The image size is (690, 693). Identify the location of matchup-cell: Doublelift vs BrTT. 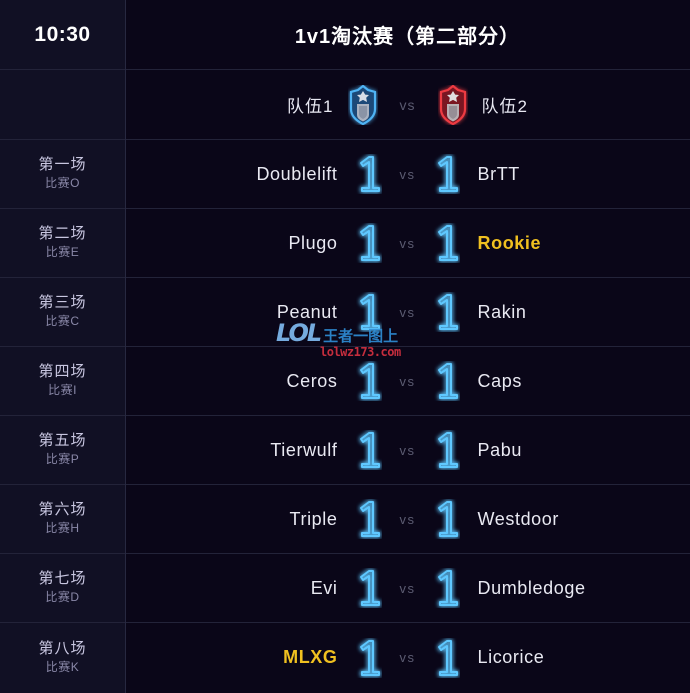
(407, 174).